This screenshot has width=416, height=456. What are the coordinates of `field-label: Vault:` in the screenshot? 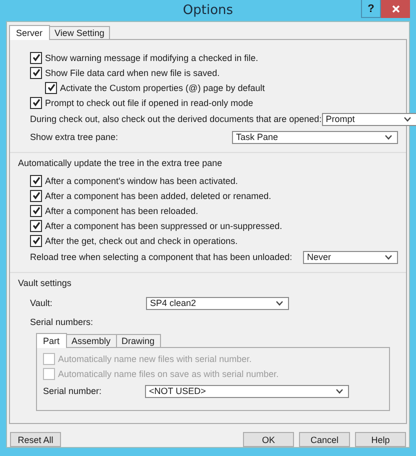 It's located at (42, 303).